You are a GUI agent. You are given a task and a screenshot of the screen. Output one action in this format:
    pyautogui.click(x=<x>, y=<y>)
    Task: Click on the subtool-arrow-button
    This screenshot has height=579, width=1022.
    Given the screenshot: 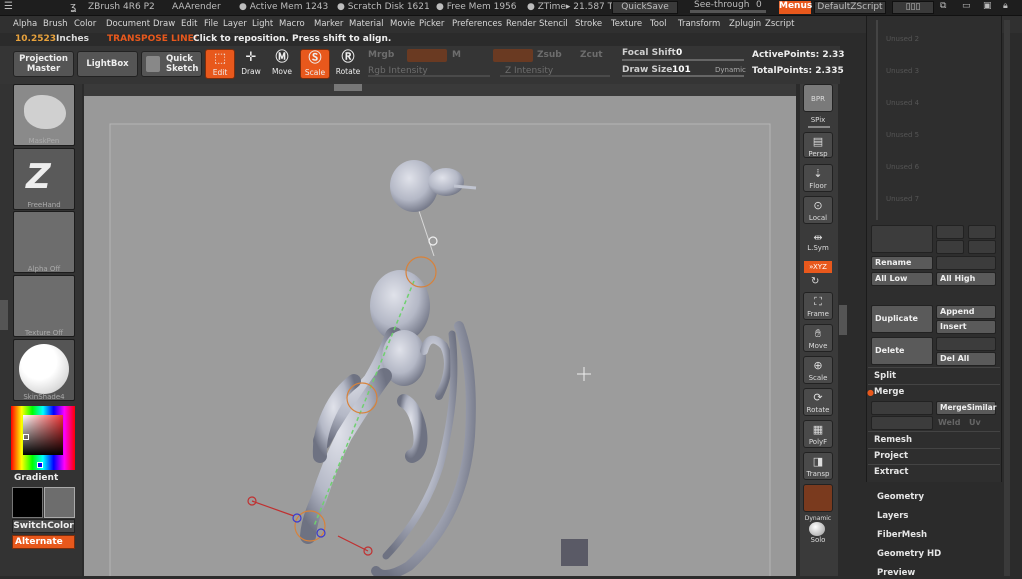 What is the action you would take?
    pyautogui.click(x=902, y=239)
    